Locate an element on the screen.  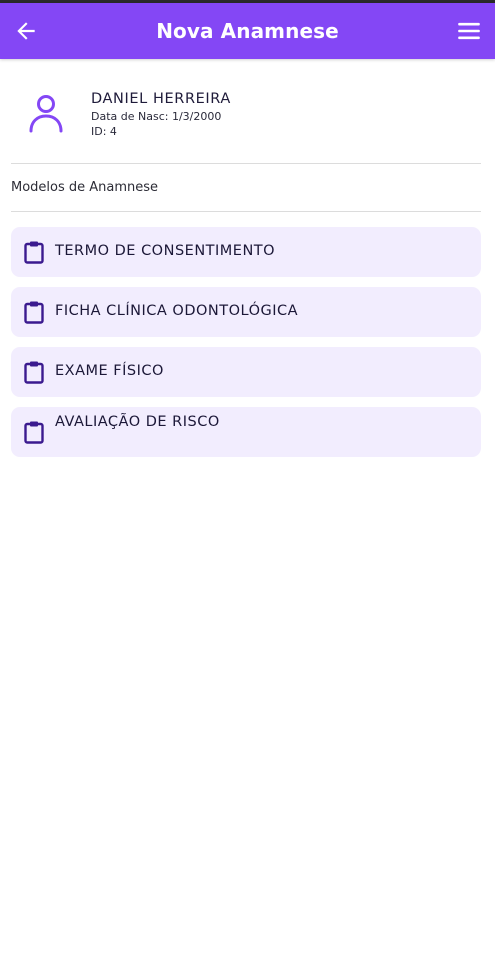
model-item-termo-consentimento: TERMO DE CONSENTIMENTO is located at coordinates (246, 252).